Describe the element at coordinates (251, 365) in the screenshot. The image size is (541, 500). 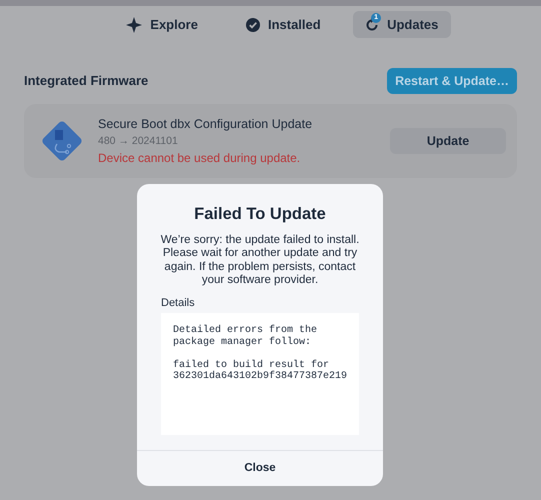
I see `error-text: failed to build result for` at that location.